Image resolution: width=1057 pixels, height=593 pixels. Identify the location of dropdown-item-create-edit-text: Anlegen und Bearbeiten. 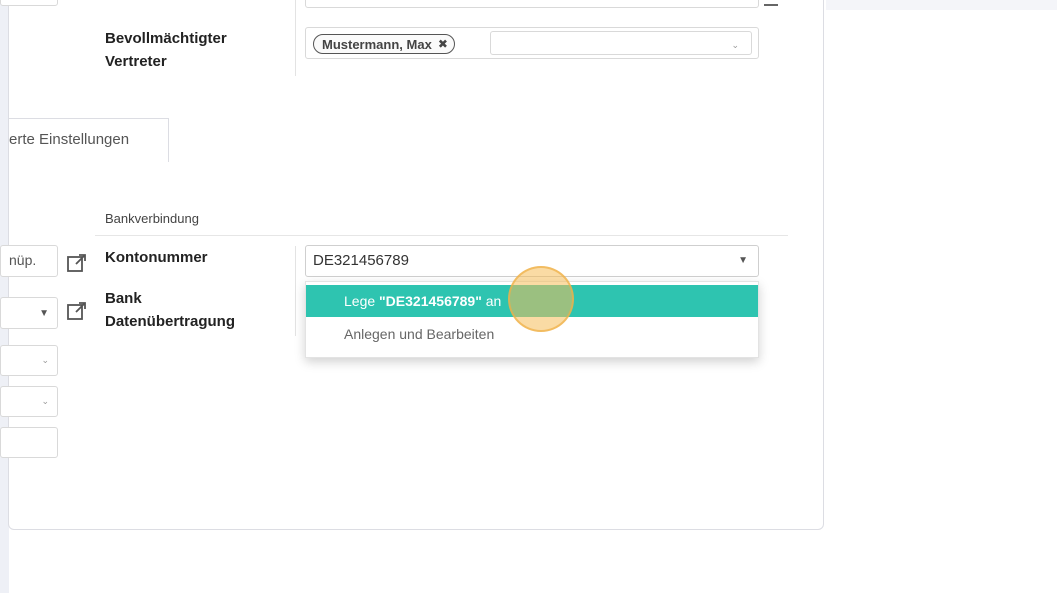
(419, 334).